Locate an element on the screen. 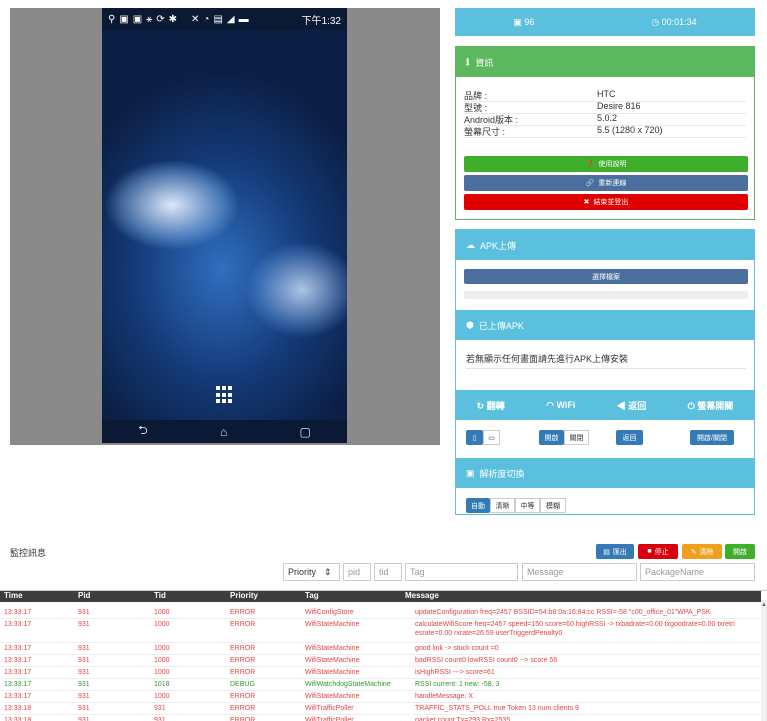  col-message: Message is located at coordinates (422, 595).